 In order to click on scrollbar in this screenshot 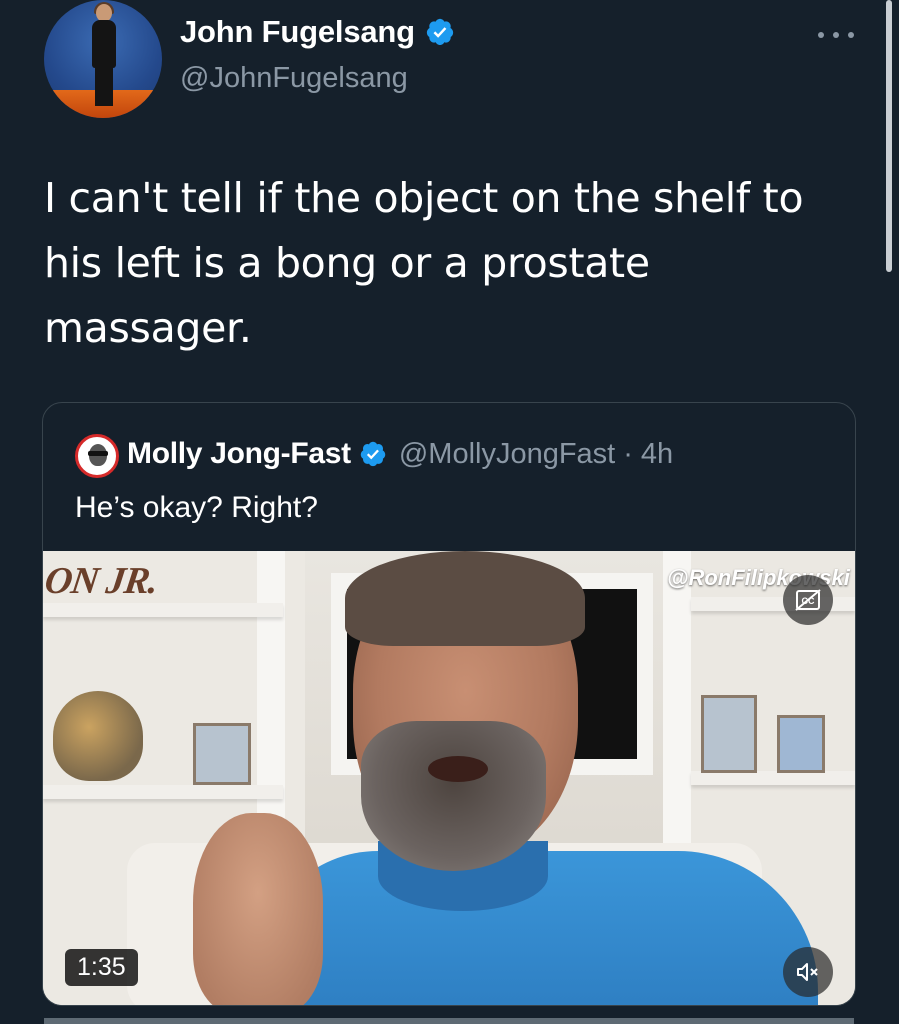, I will do `click(889, 136)`.